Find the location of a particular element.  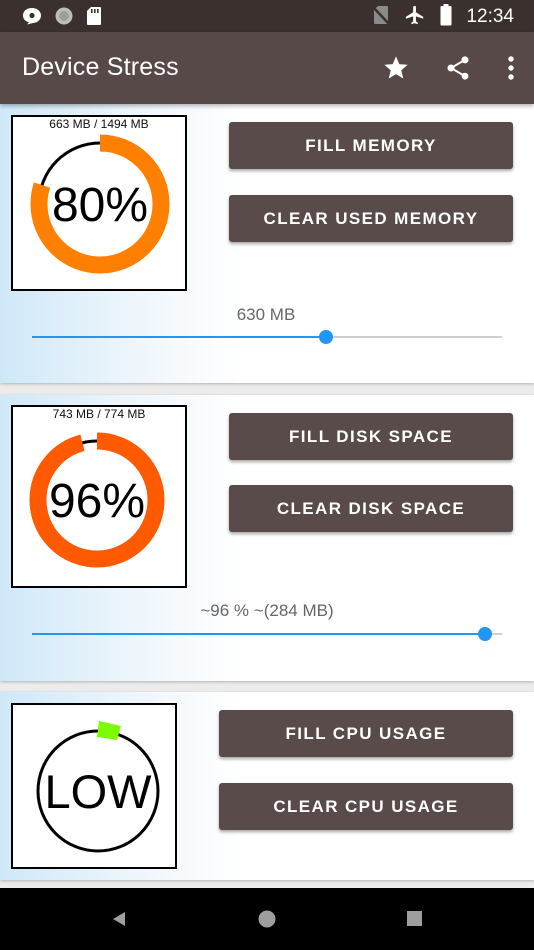

disk-slider-label: ~96 % ~(284 MB) is located at coordinates (267, 610).